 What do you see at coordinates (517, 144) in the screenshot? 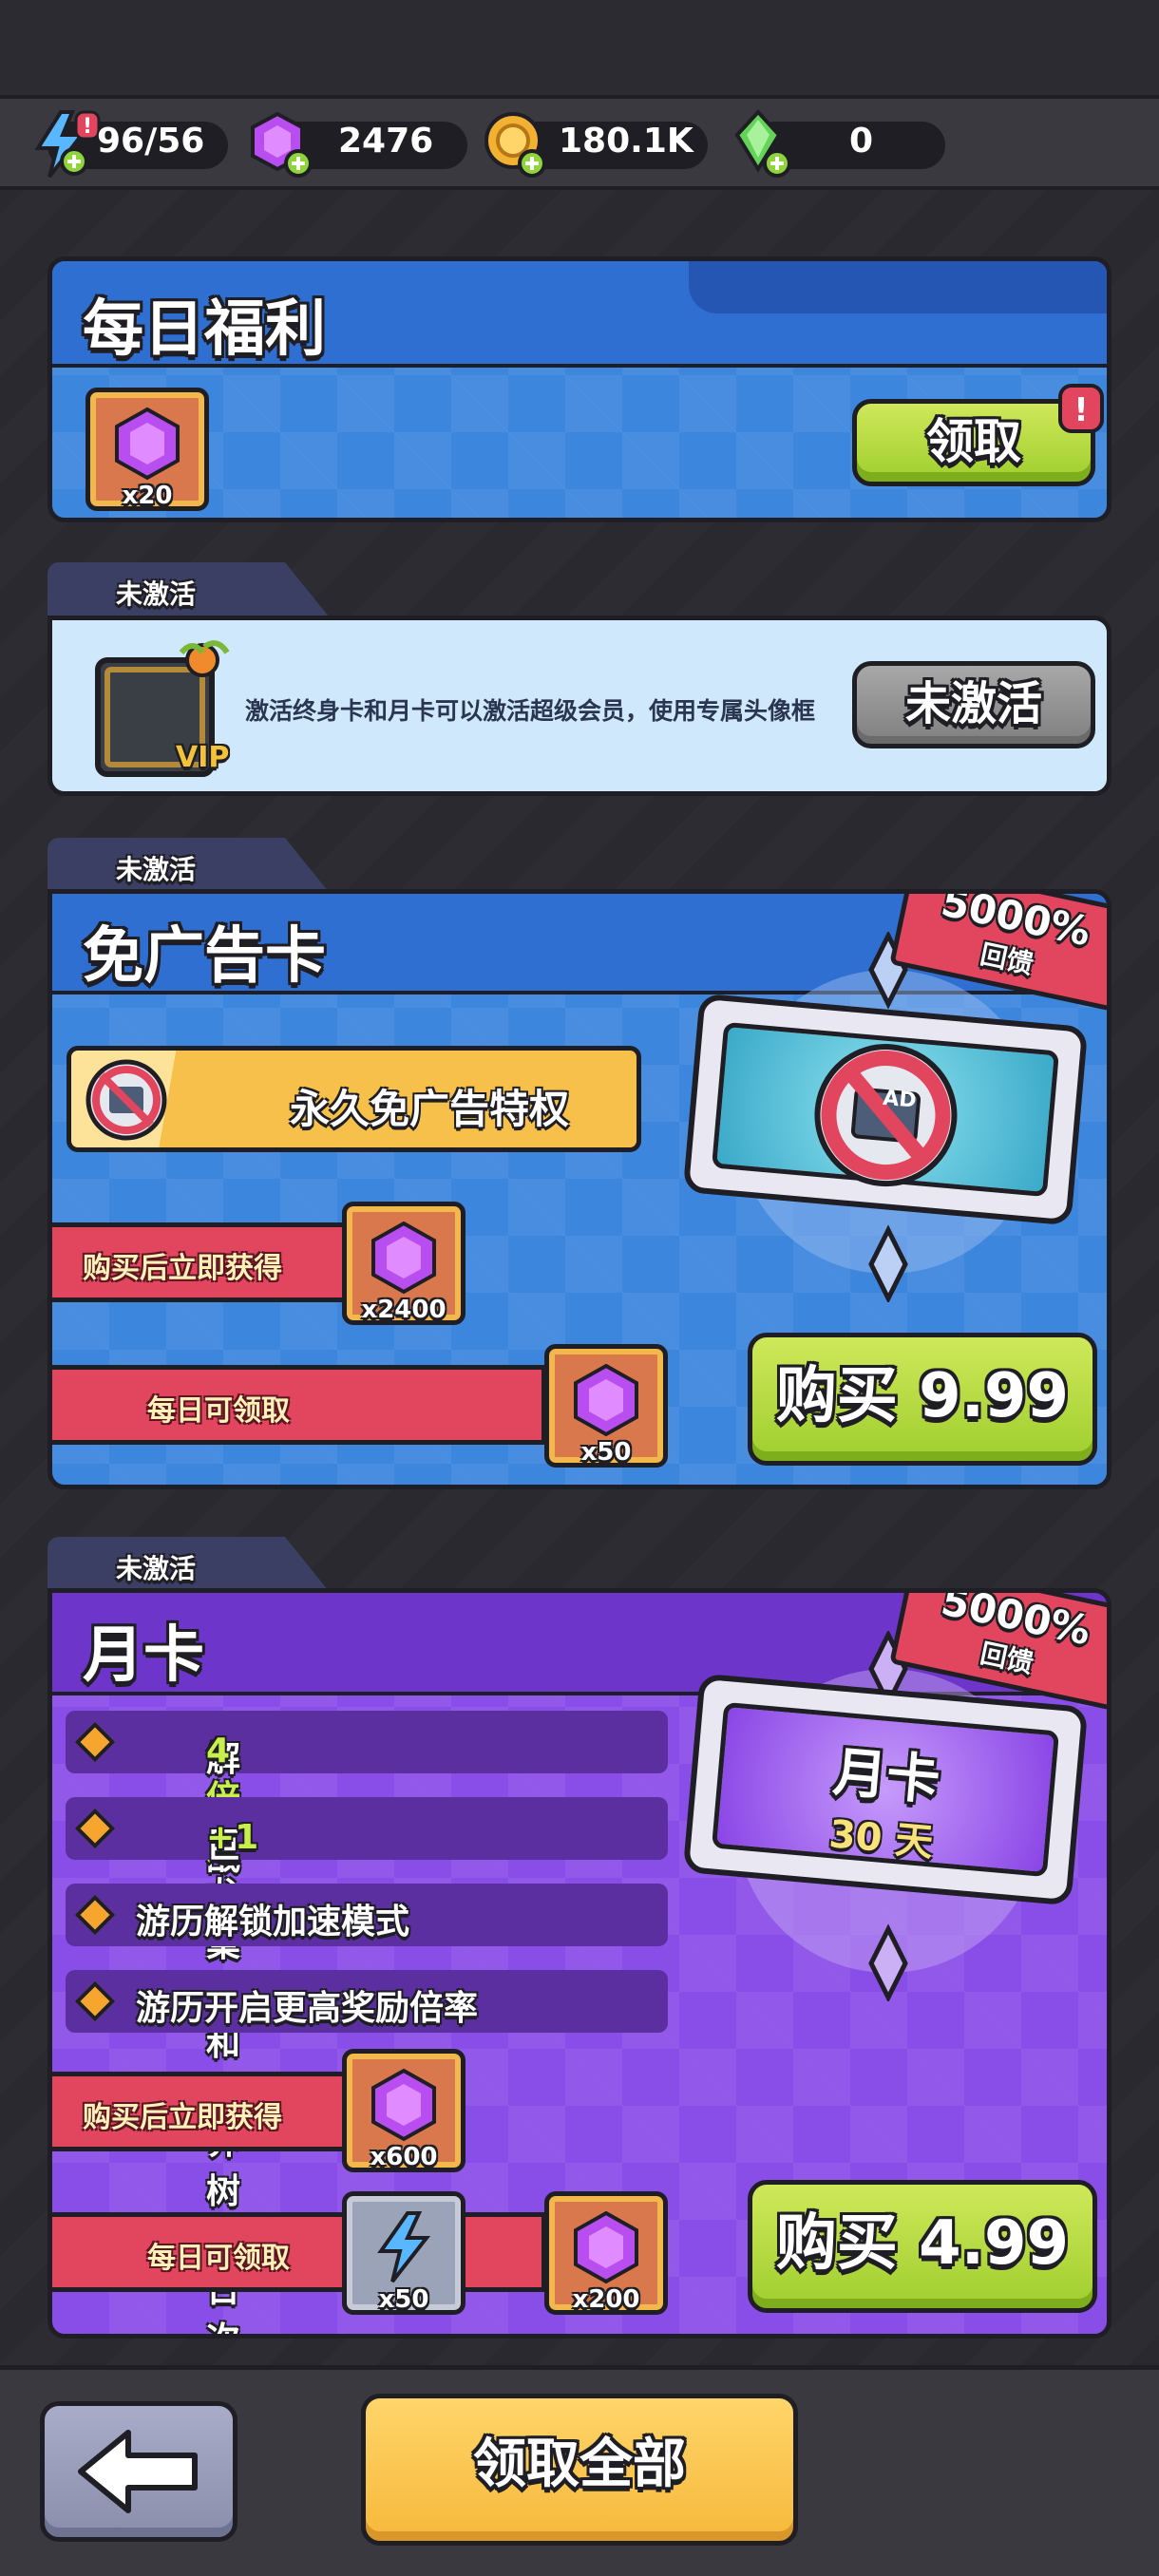
I see `coin-plus-icon` at bounding box center [517, 144].